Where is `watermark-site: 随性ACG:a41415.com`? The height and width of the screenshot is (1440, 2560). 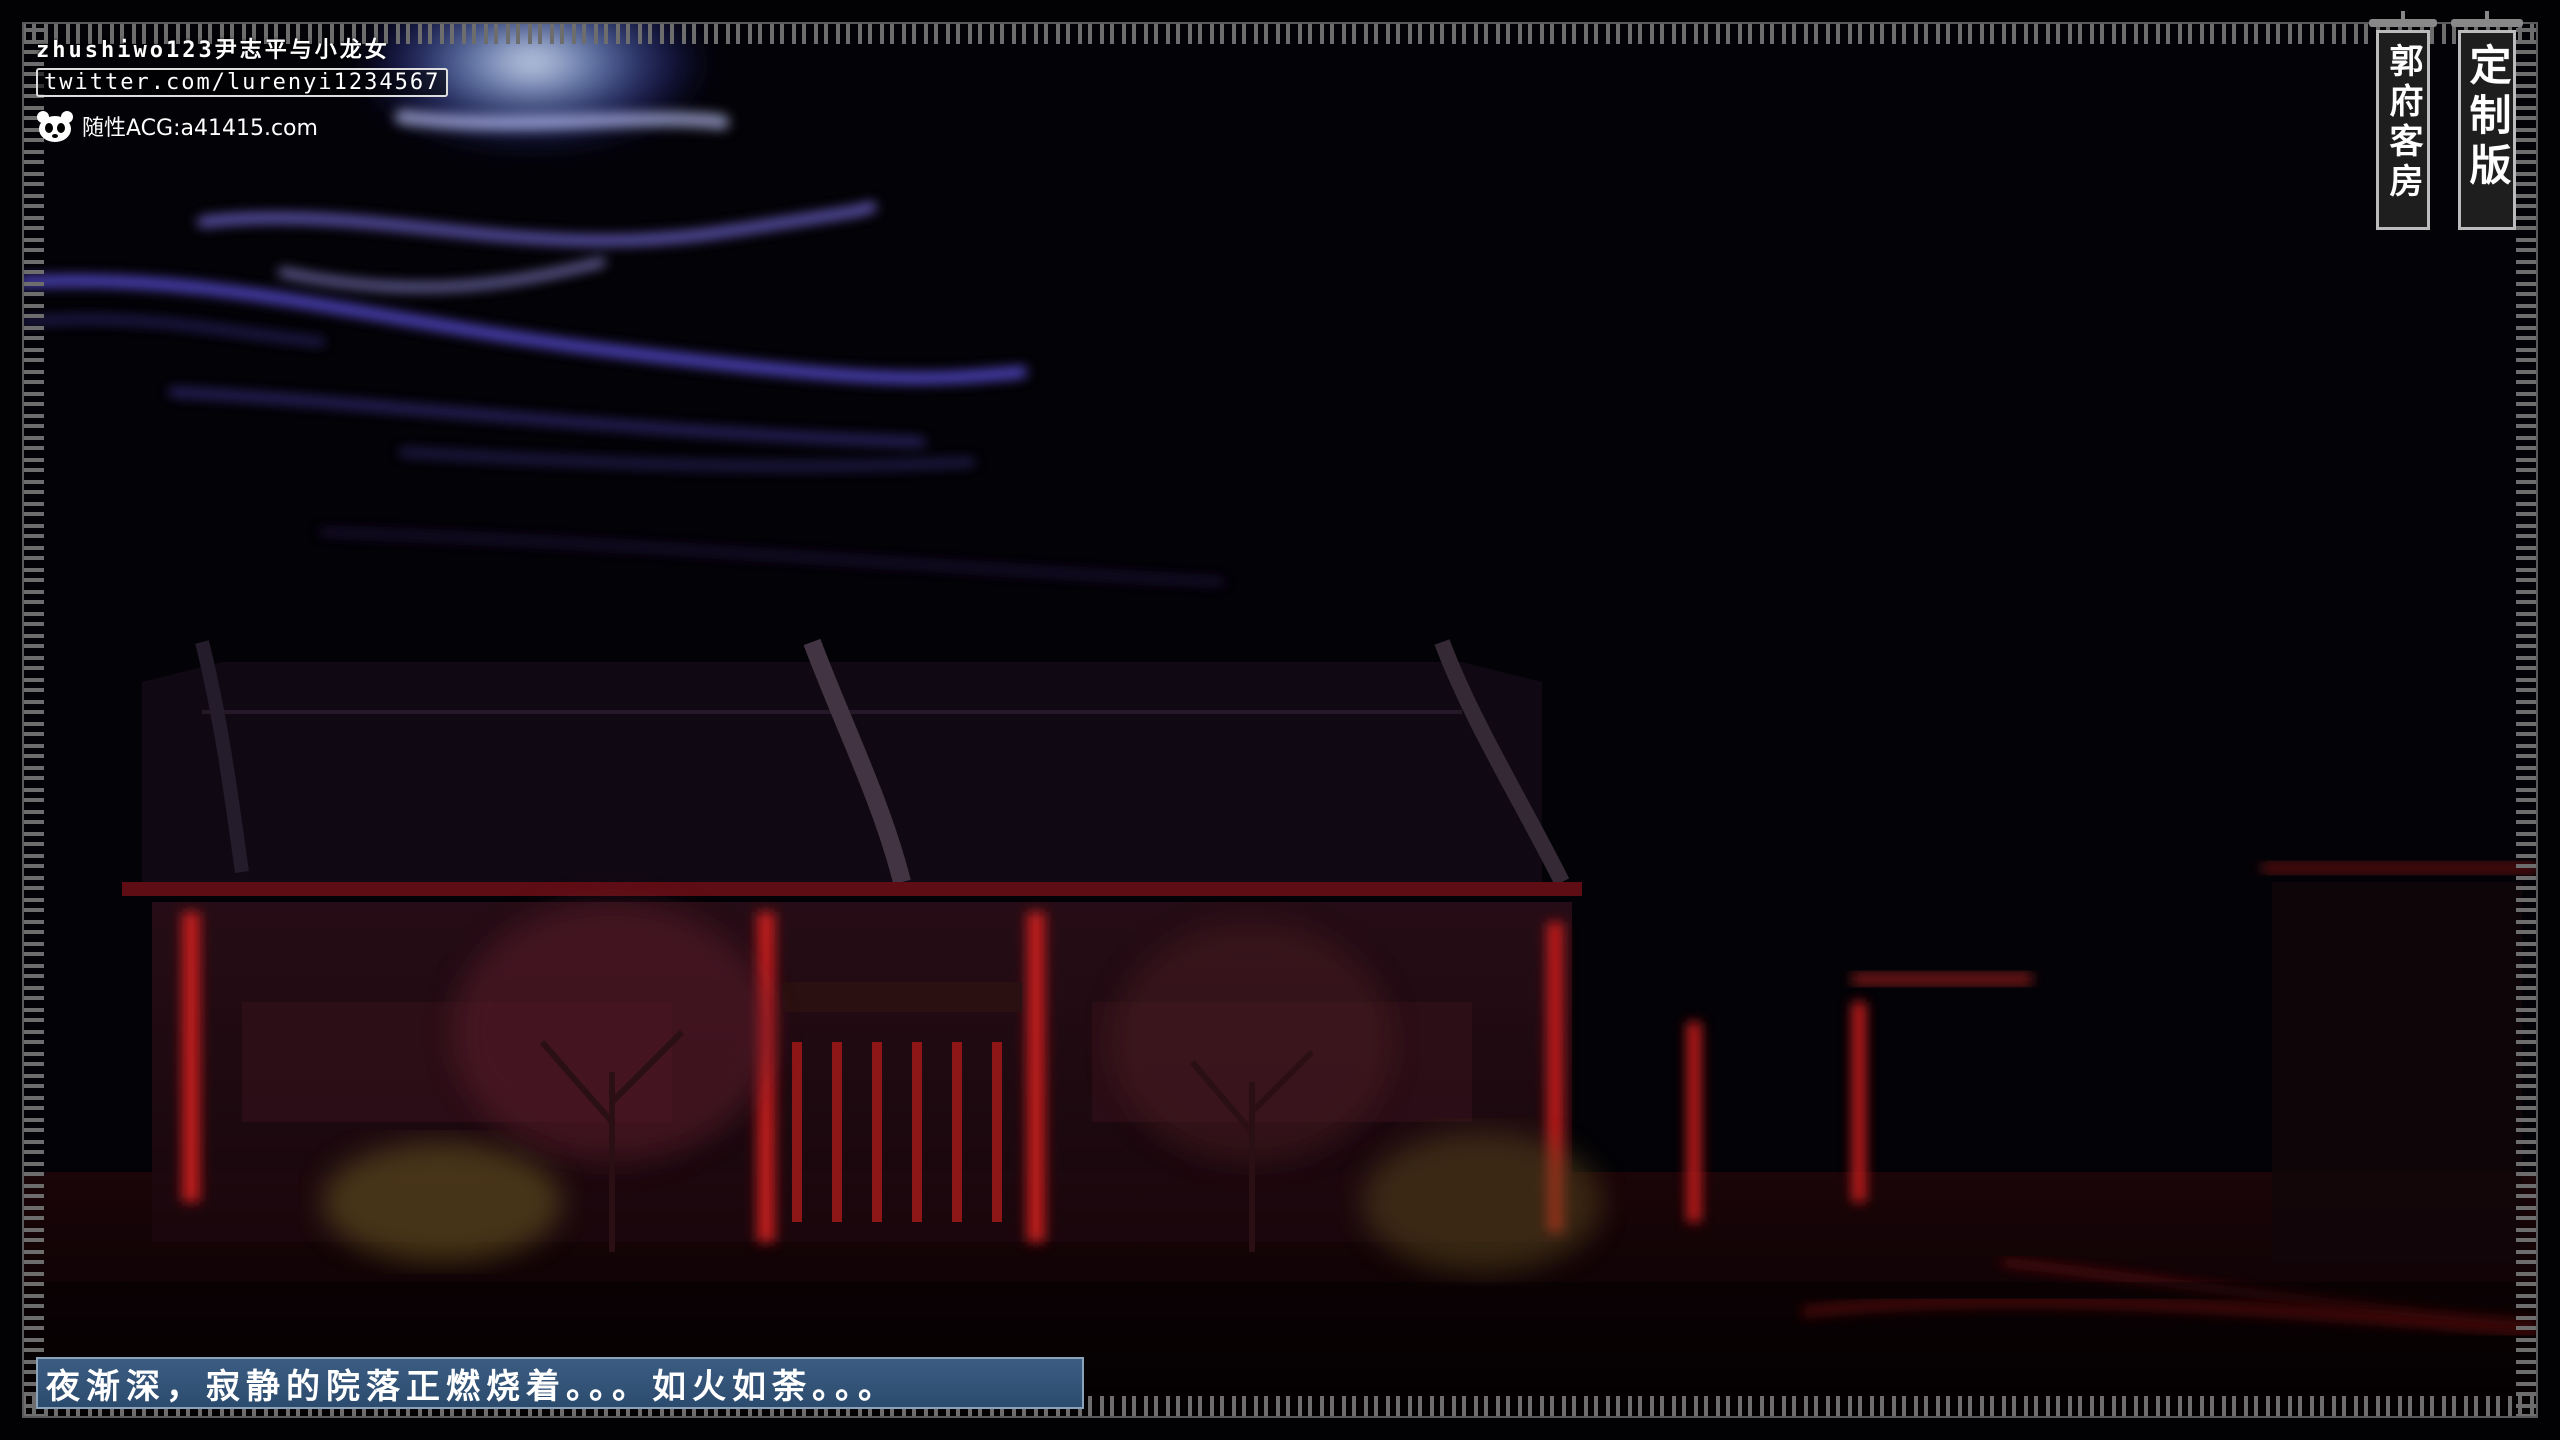
watermark-site: 随性ACG:a41415.com is located at coordinates (242, 126).